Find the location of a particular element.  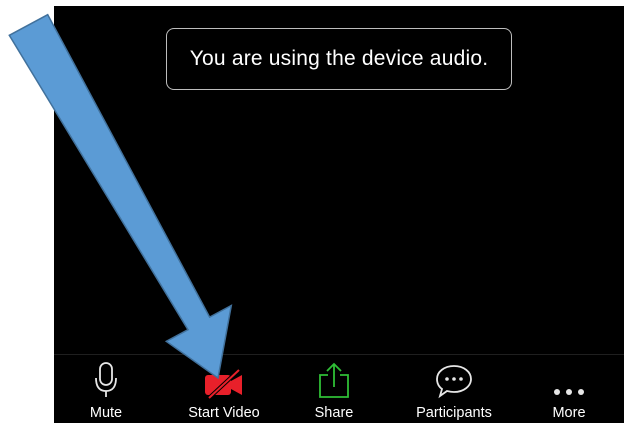

more-label: More is located at coordinates (569, 413).